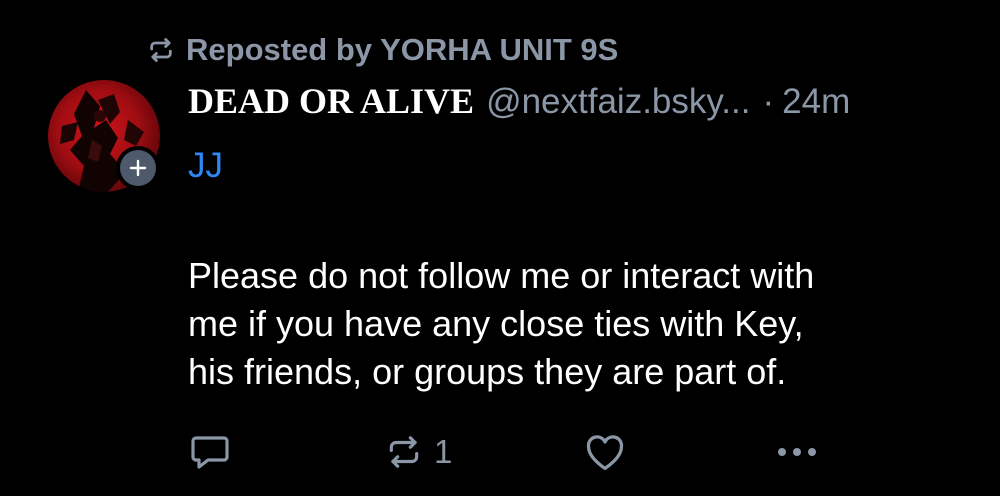  Describe the element at coordinates (331, 101) in the screenshot. I see `author-display-name: DEAD OR ALIVE` at that location.